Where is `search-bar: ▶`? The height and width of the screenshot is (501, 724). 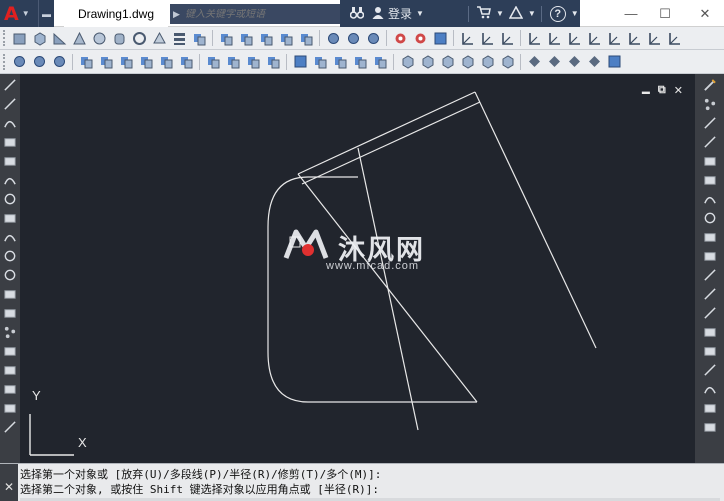
search-bar: ▶ is located at coordinates (255, 14).